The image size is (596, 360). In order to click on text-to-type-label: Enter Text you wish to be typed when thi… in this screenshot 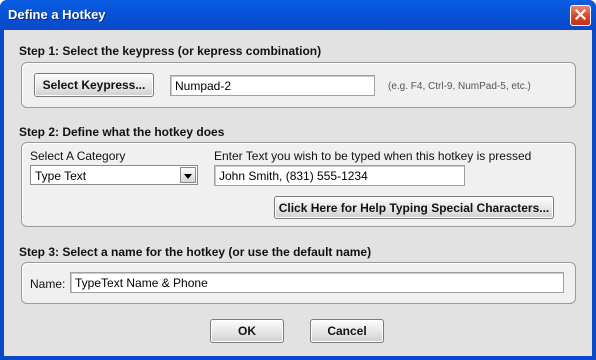, I will do `click(373, 156)`.